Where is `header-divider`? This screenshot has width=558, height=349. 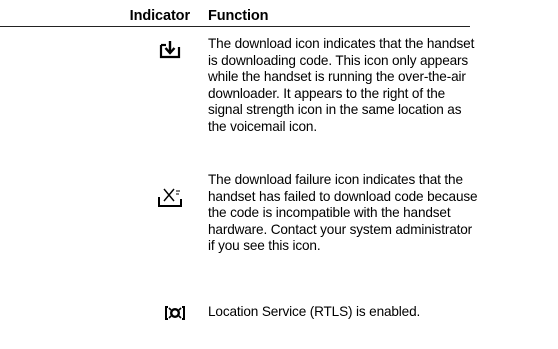 header-divider is located at coordinates (235, 26).